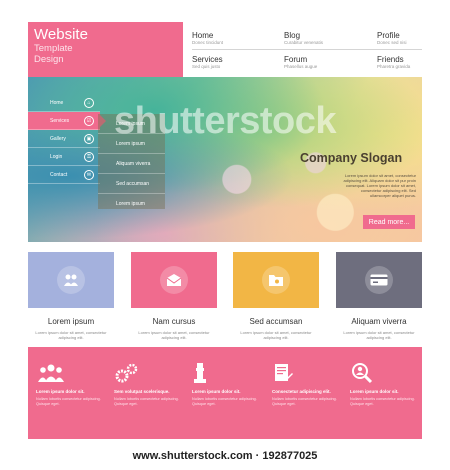 The image size is (450, 470). I want to click on feature-title: Nam cursus, so click(174, 321).